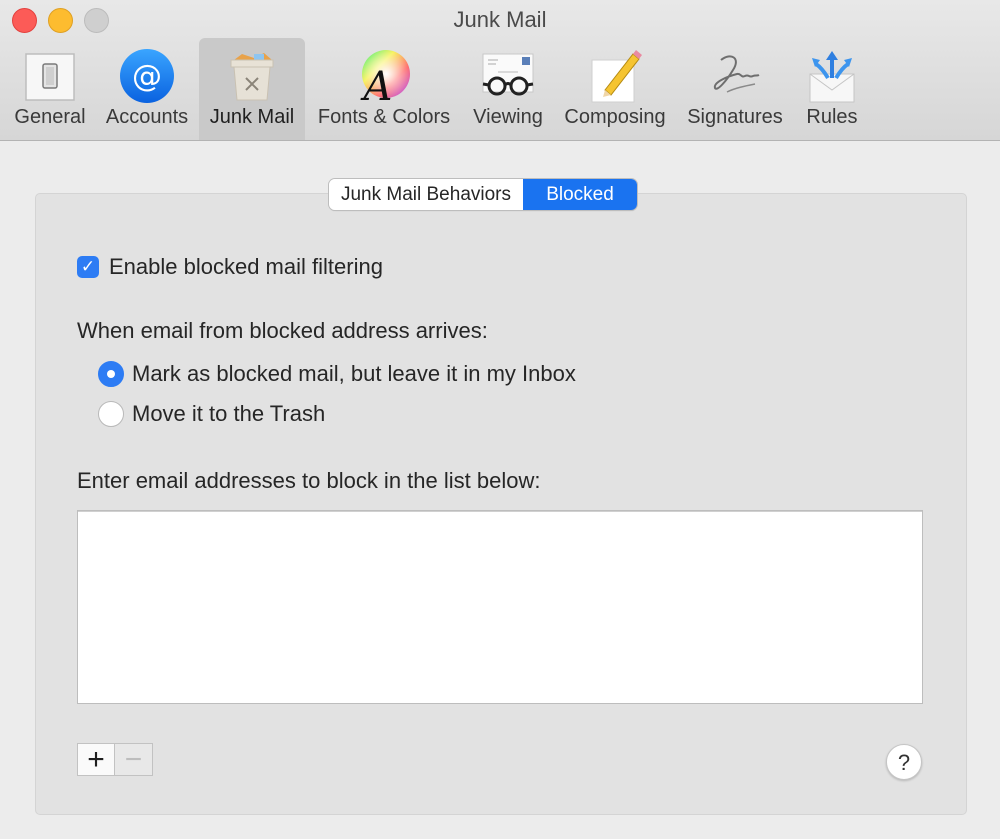  Describe the element at coordinates (384, 117) in the screenshot. I see `toolbar-item-label: Fonts & Colors` at that location.